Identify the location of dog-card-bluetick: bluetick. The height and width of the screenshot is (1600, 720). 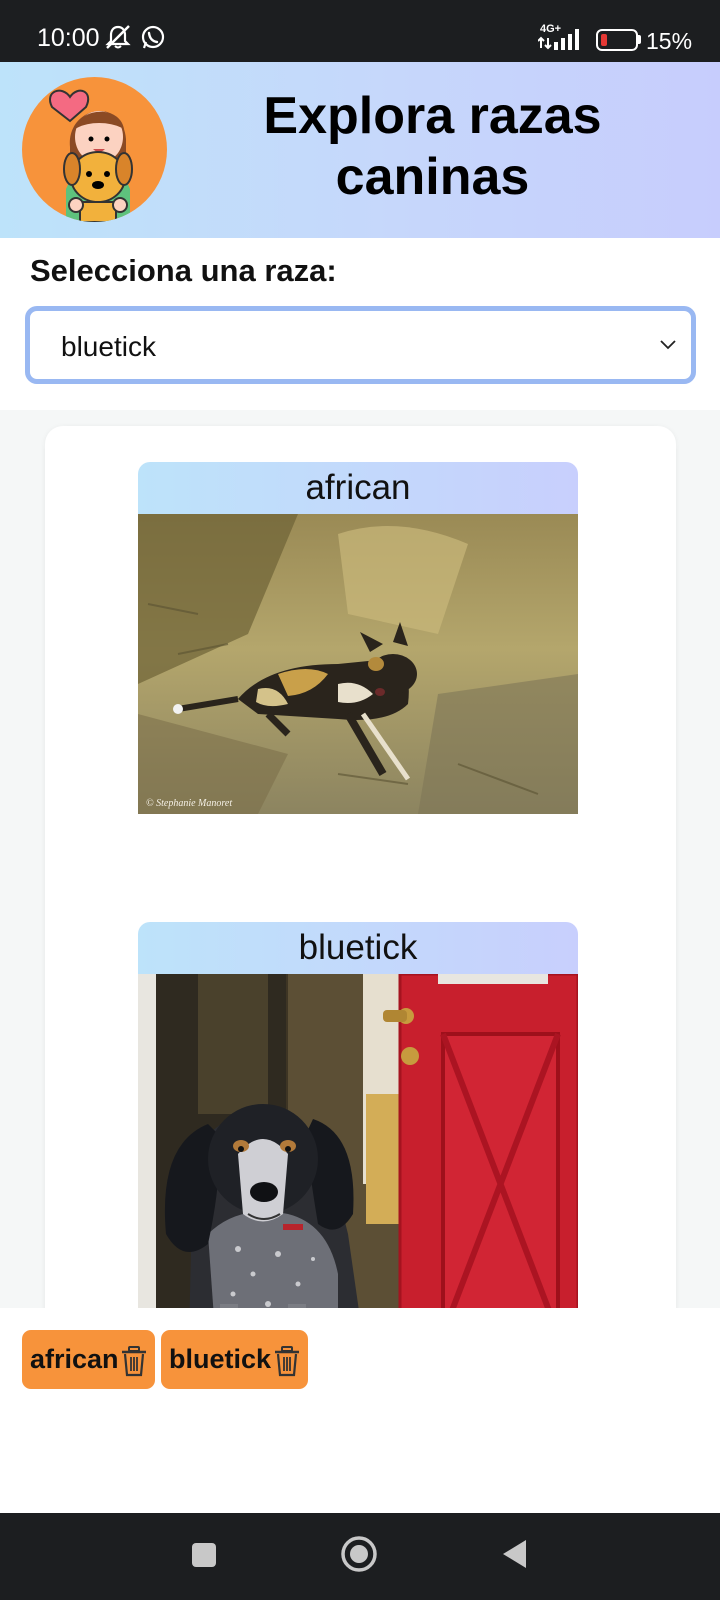
(358, 1115).